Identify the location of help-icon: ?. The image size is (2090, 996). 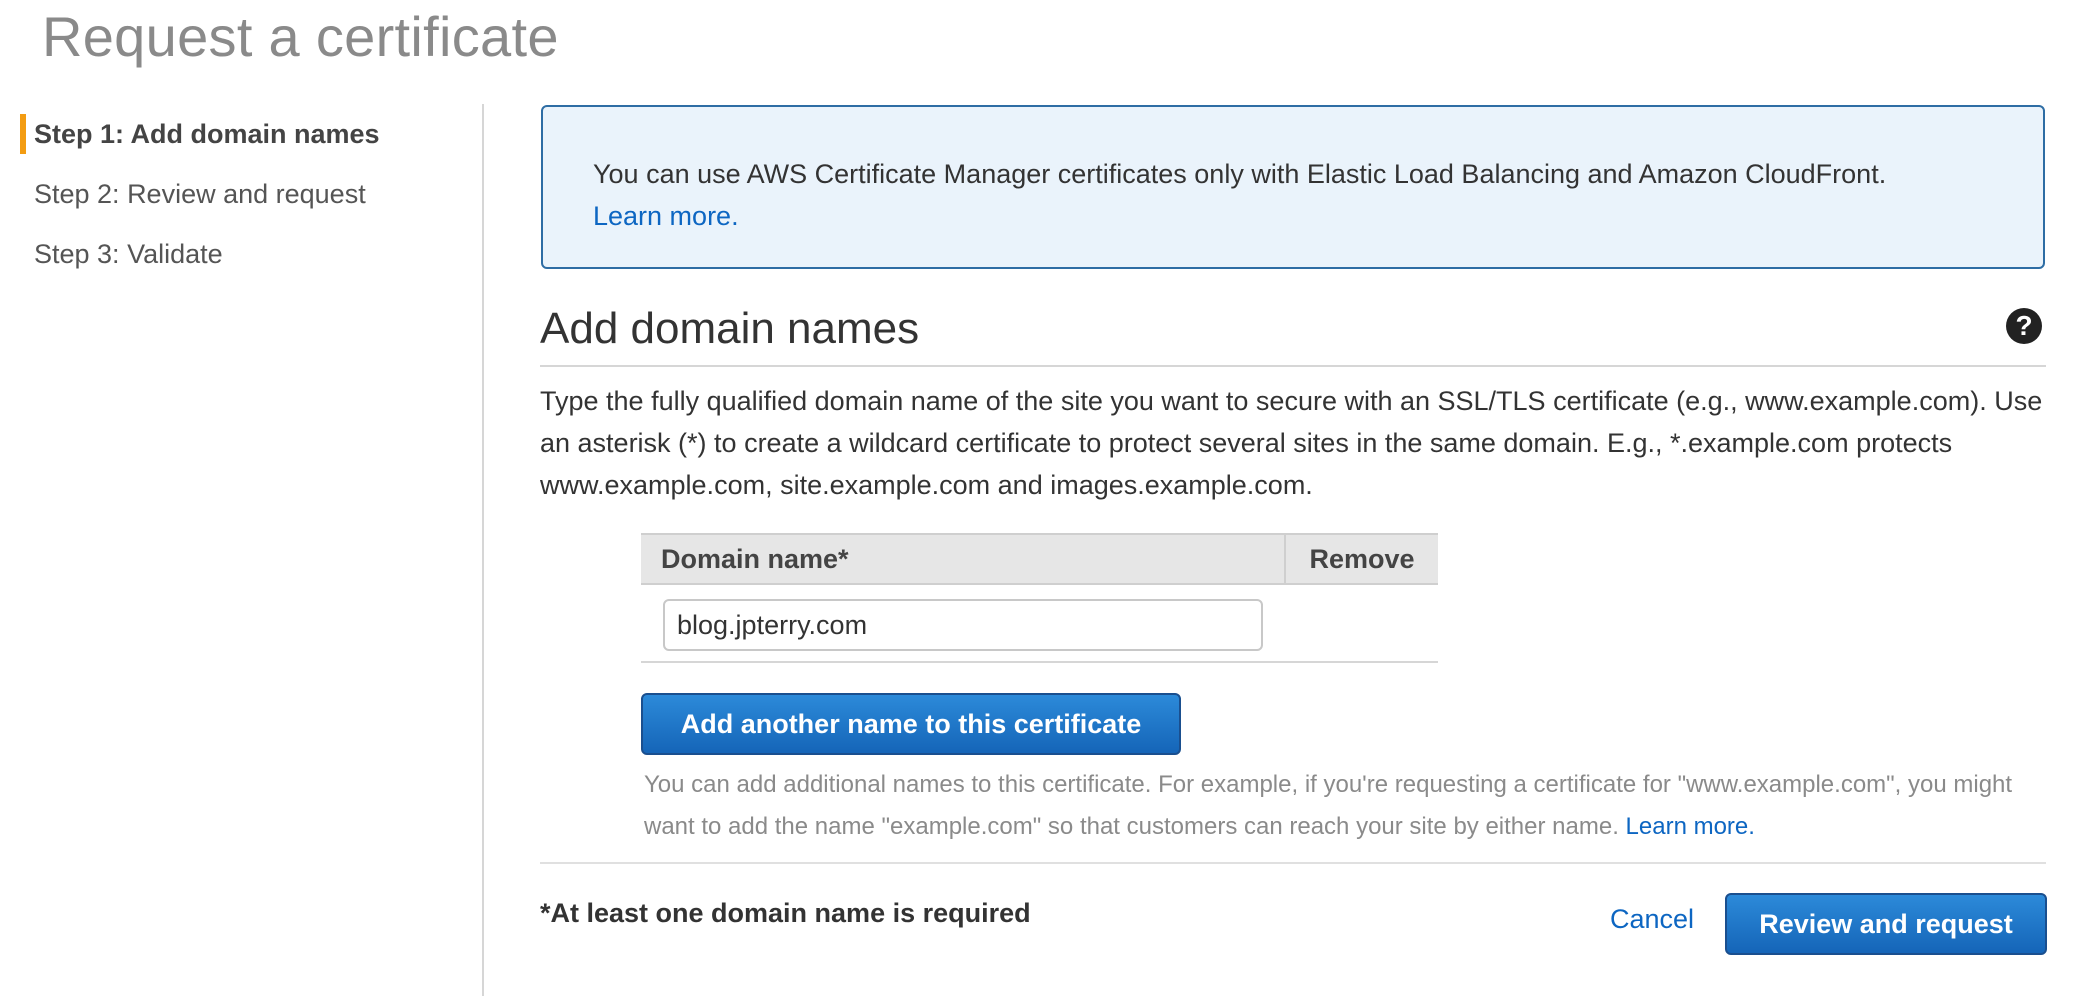
(2024, 326).